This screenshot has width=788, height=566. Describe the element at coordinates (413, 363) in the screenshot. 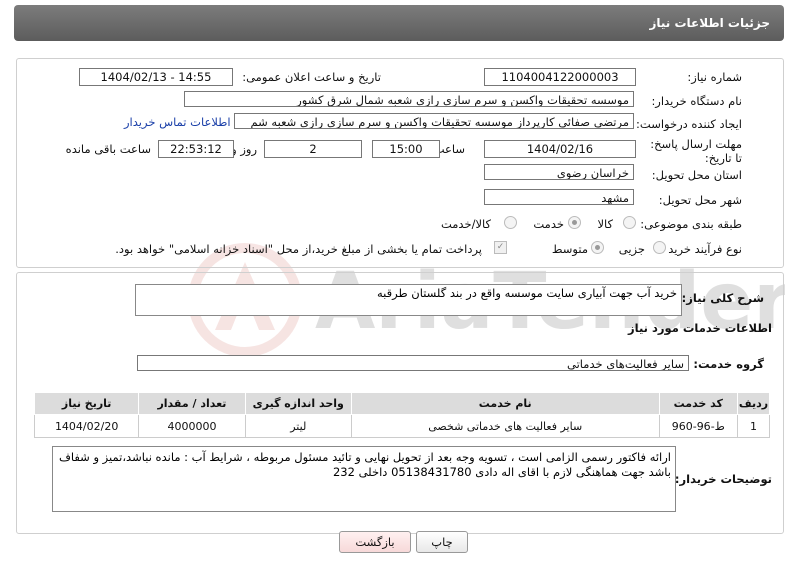

I see `service-group-field: سایر فعالیت‌های خدماتی` at that location.